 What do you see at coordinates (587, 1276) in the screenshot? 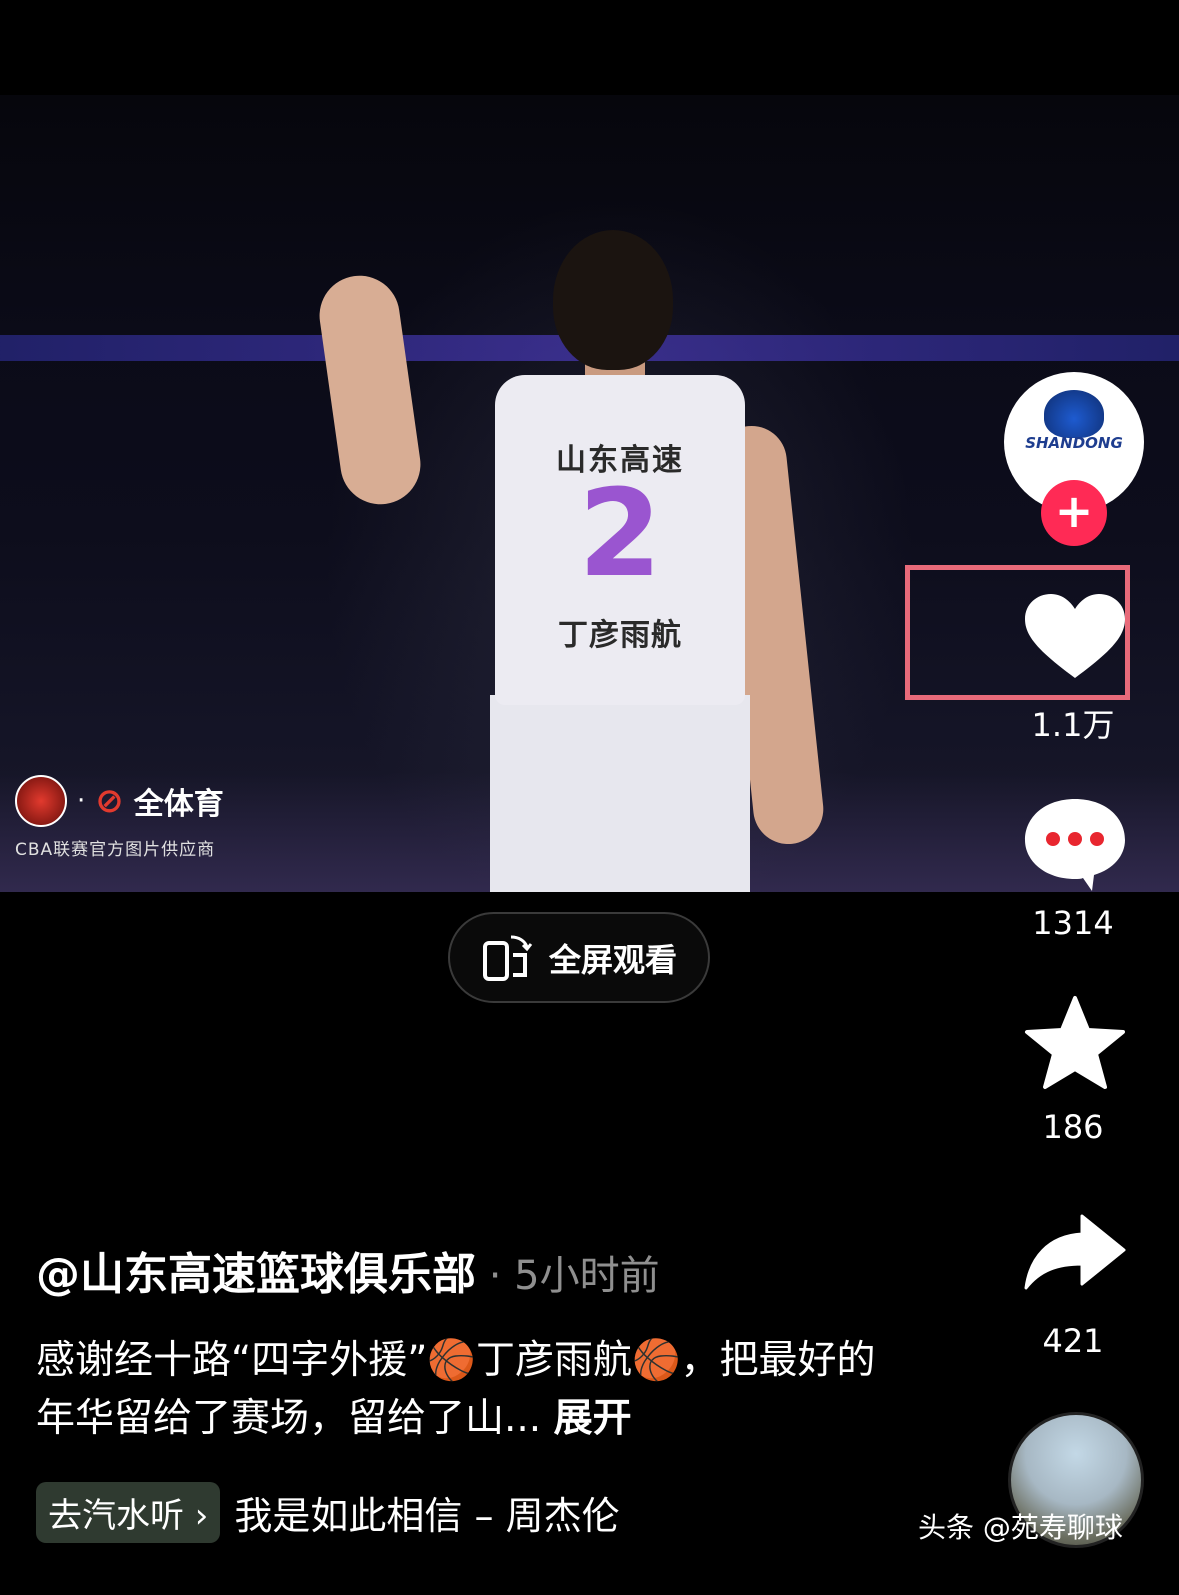
I see `post-time: 5小时前` at bounding box center [587, 1276].